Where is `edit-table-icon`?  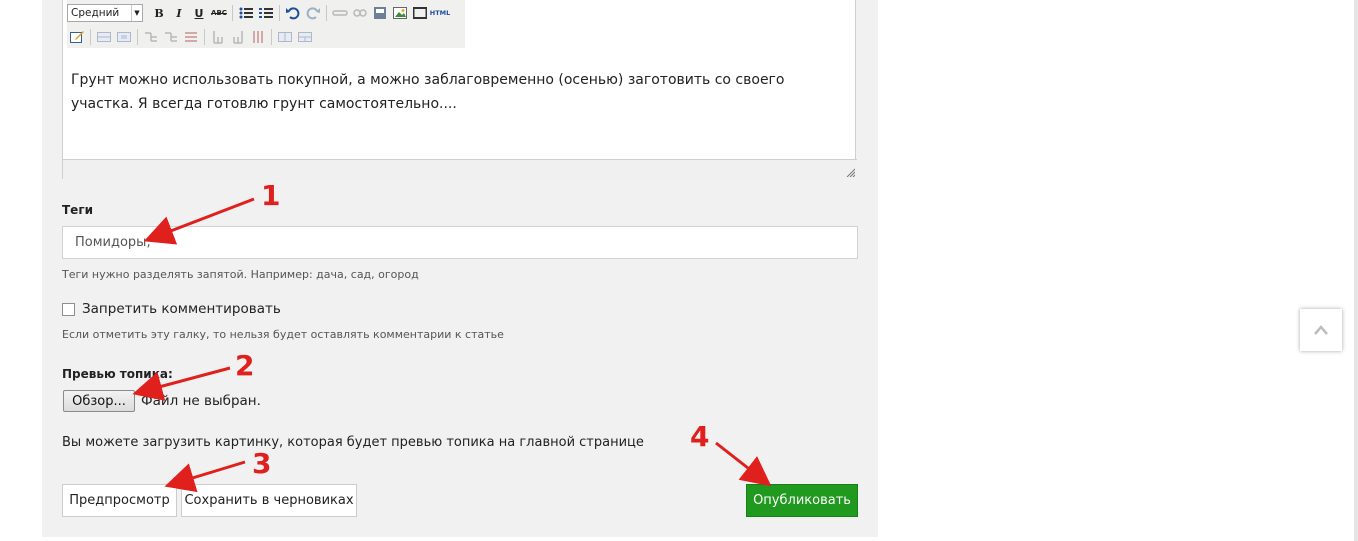 edit-table-icon is located at coordinates (77, 37).